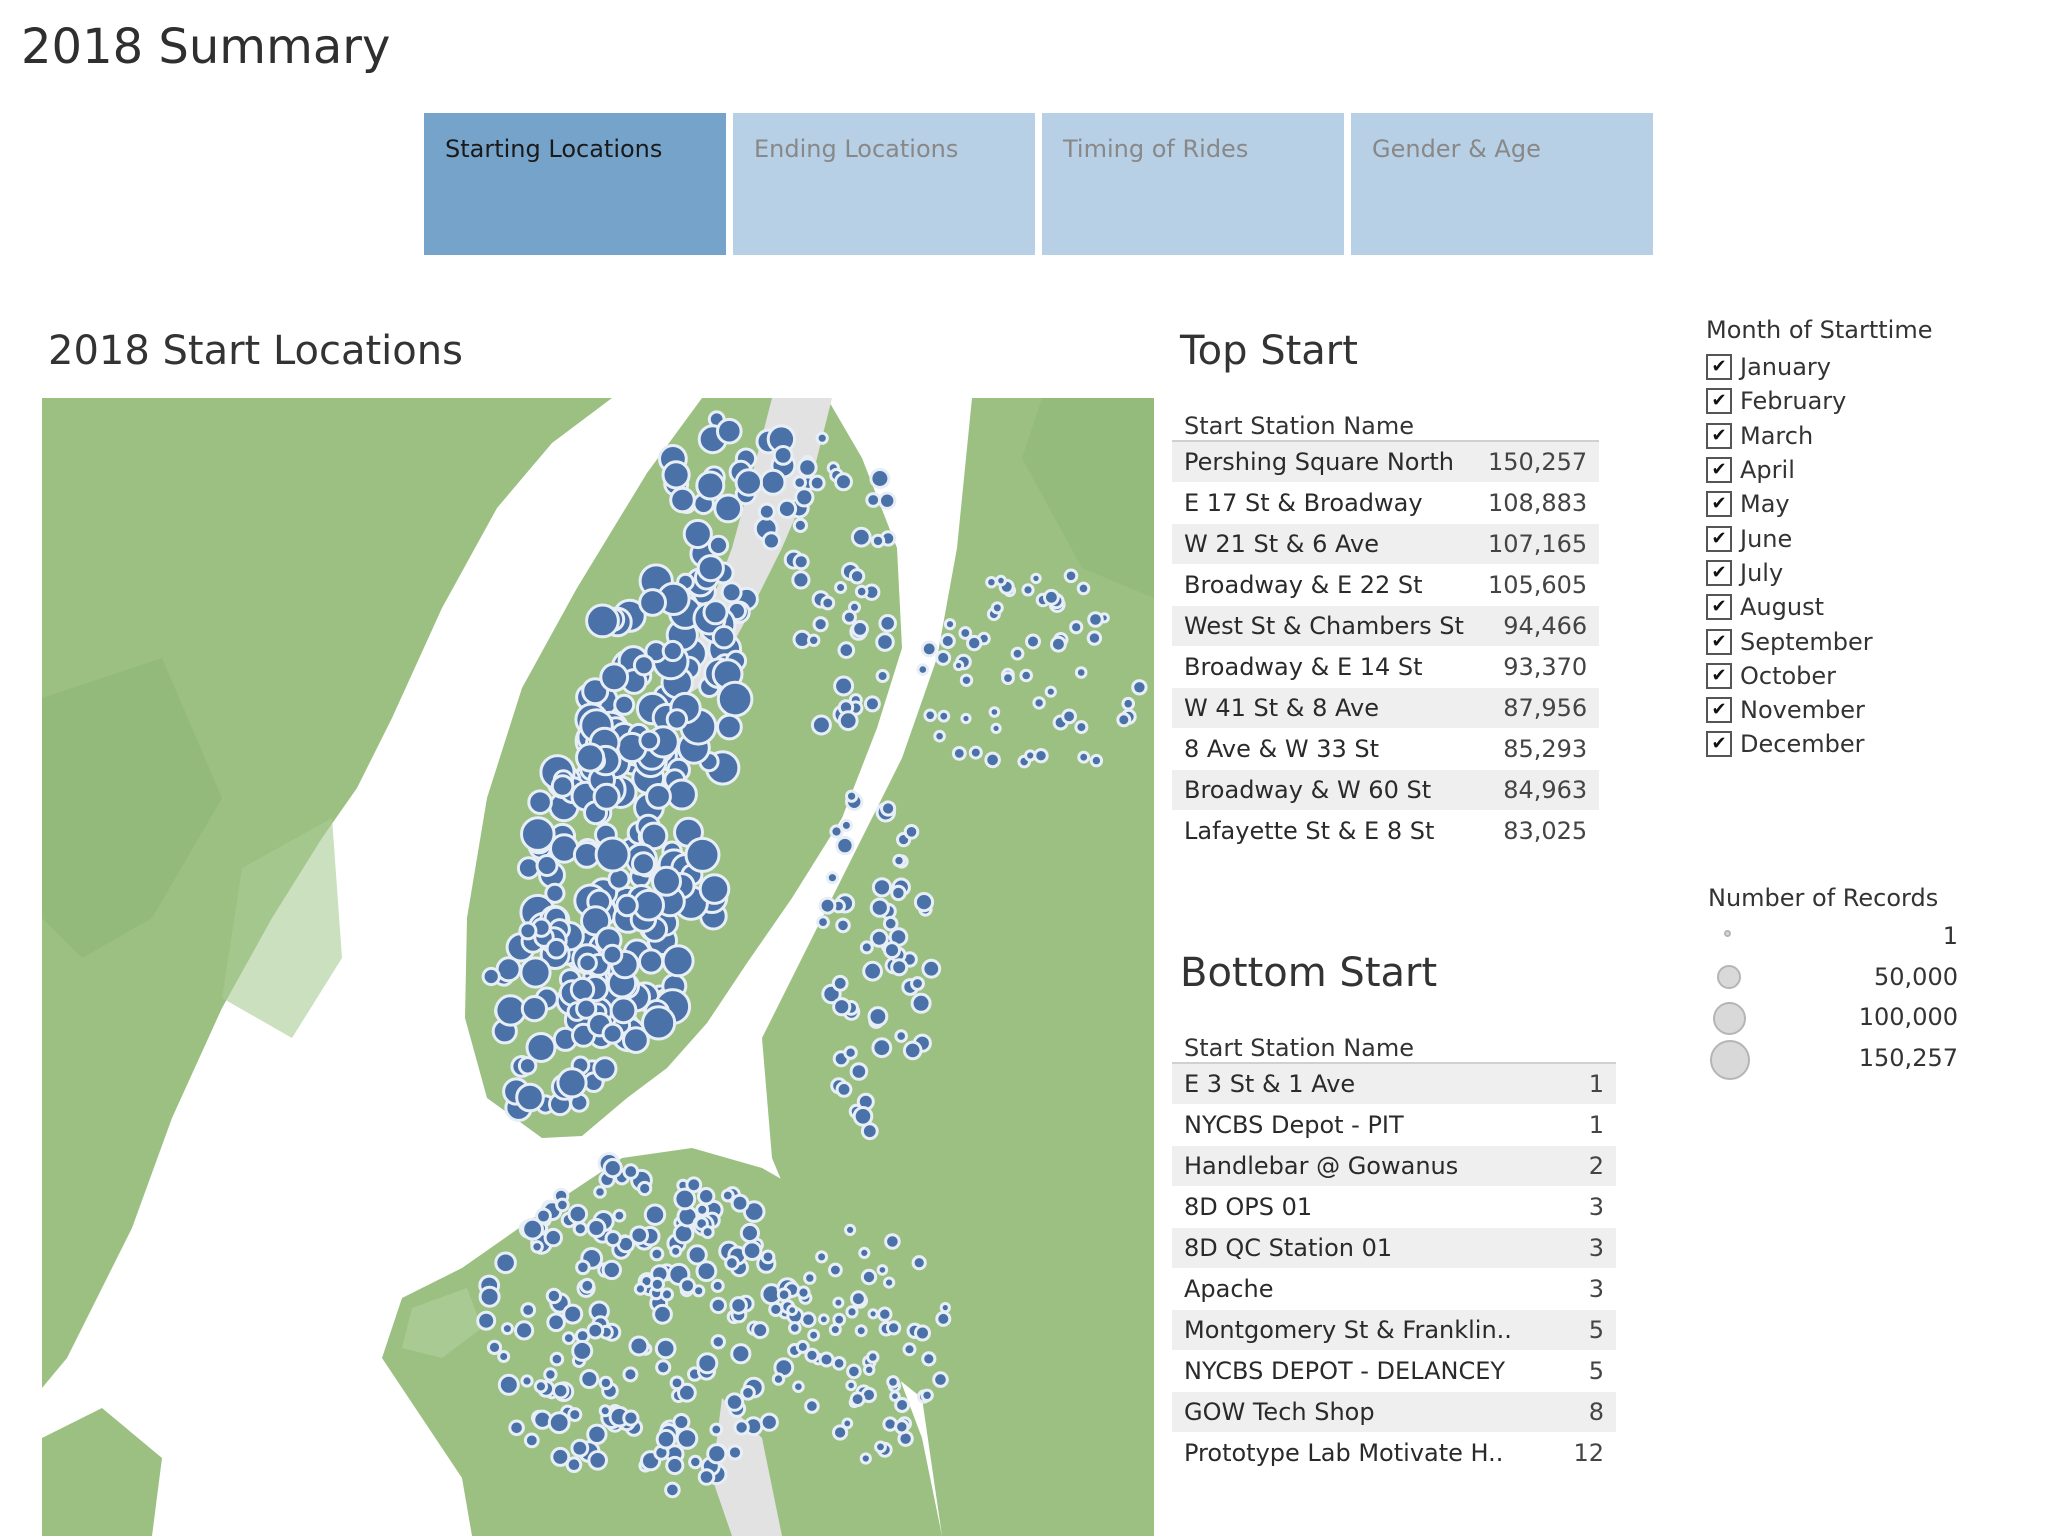 The width and height of the screenshot is (2048, 1536). Describe the element at coordinates (1836, 367) in the screenshot. I see `month-option-january: ✔ January` at that location.